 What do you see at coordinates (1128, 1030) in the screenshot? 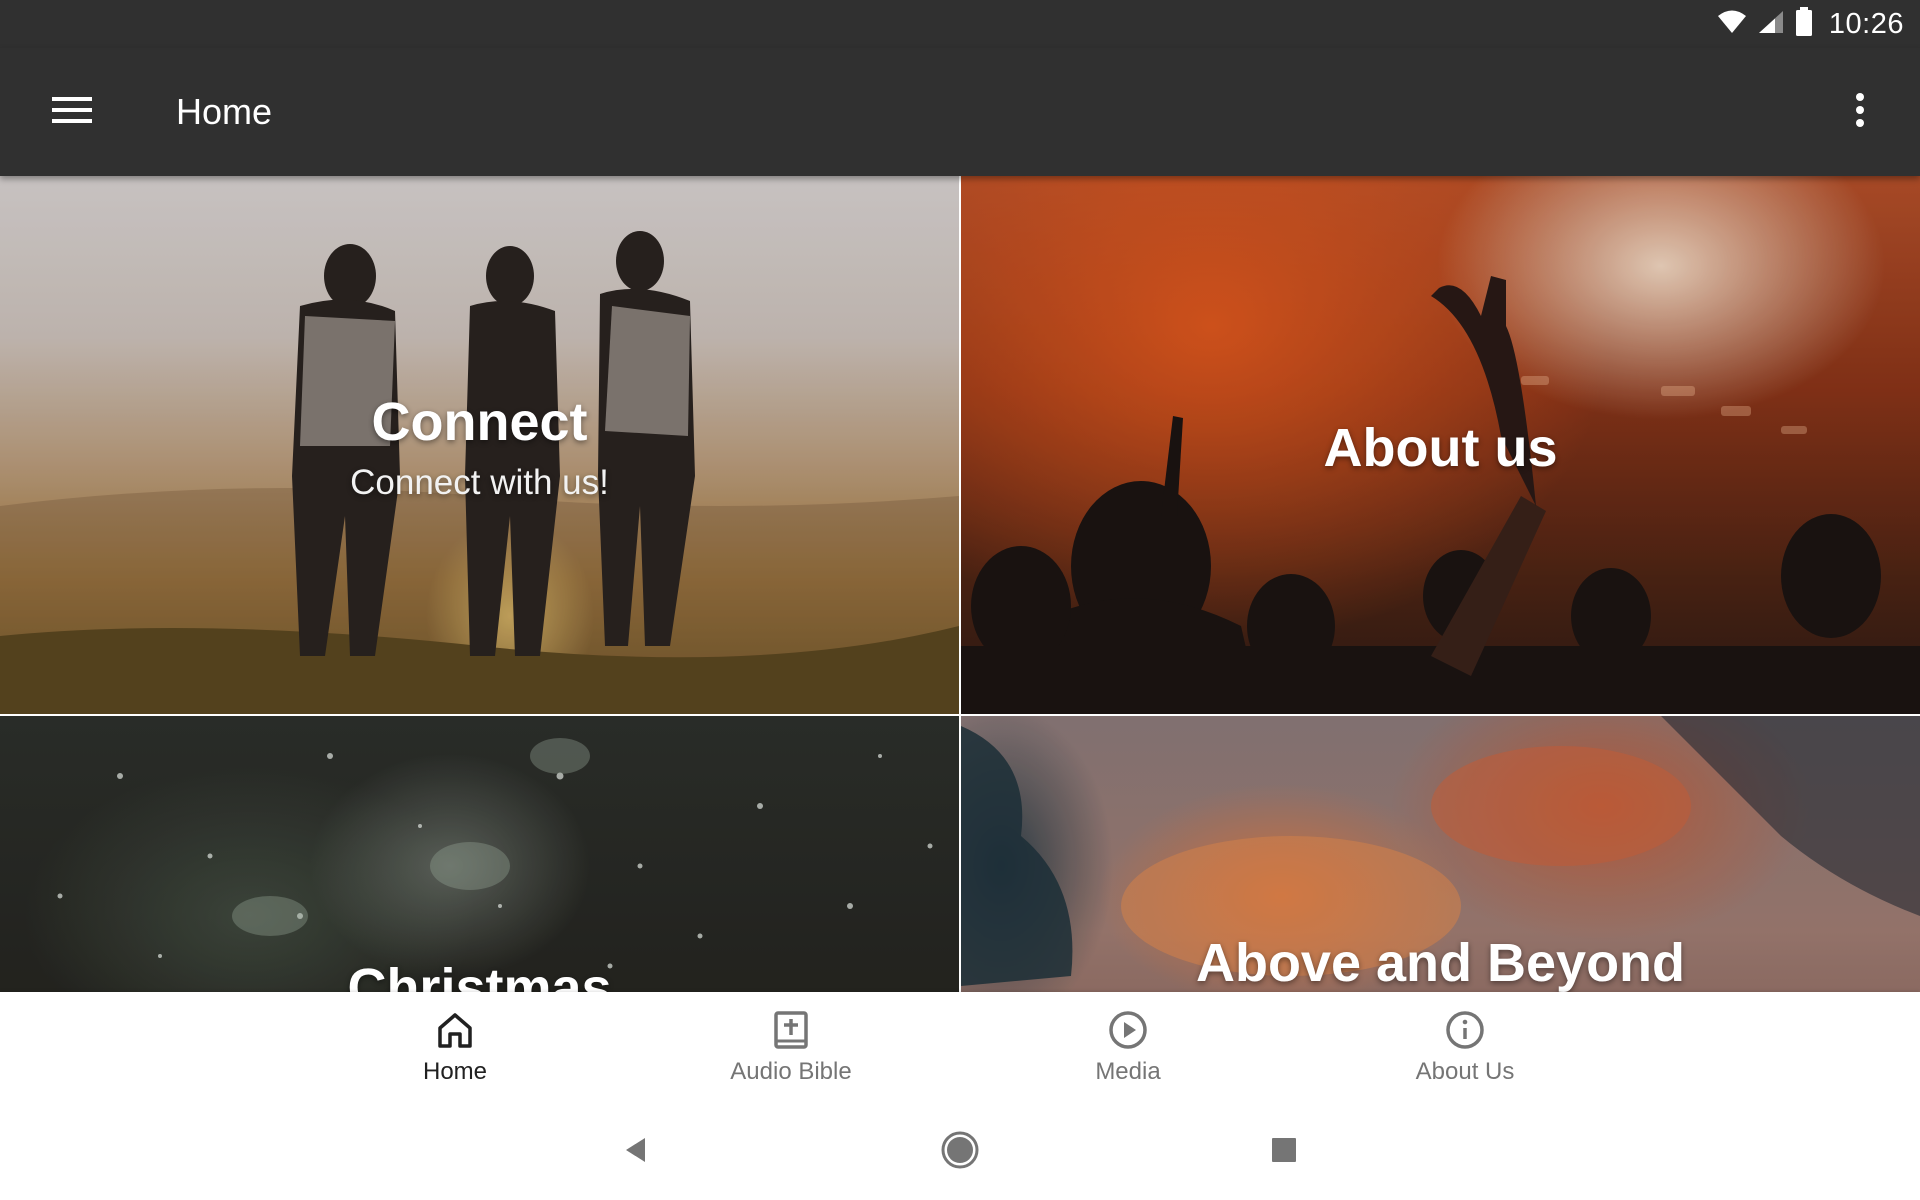
I see `play-circle-icon` at bounding box center [1128, 1030].